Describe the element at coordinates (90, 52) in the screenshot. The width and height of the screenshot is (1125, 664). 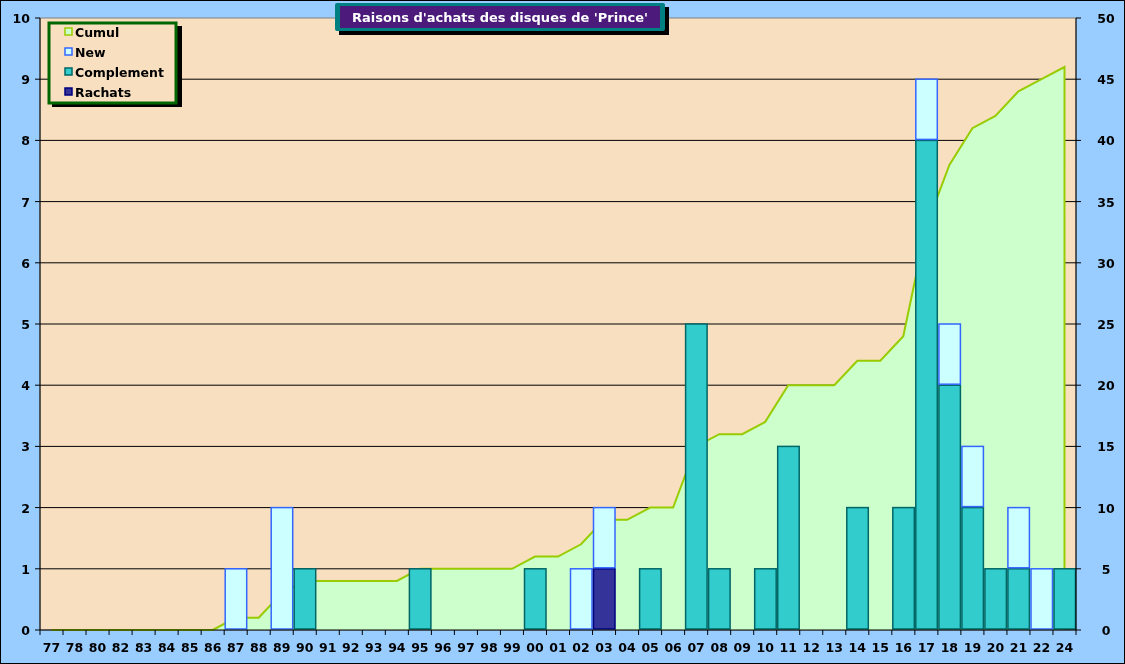
I see `legend-label: New` at that location.